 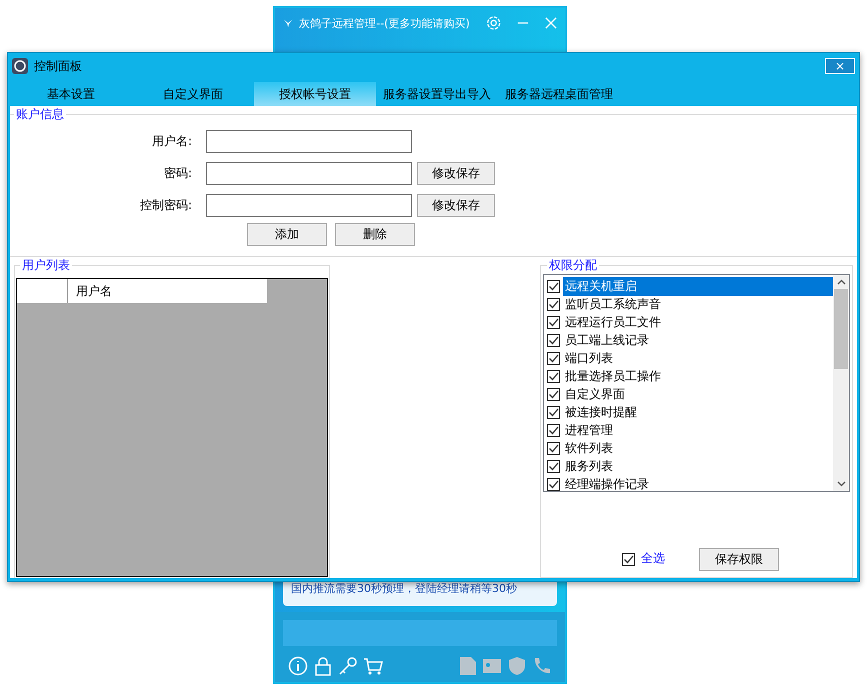 I want to click on tab: 自定义界面, so click(x=193, y=94).